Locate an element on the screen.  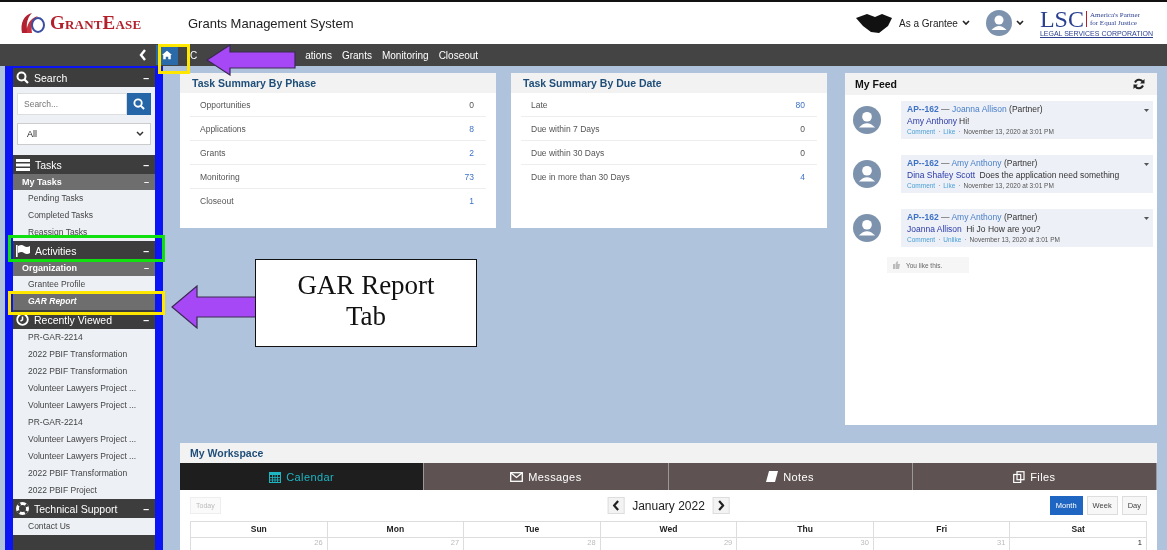
logo-text: GrantEase is located at coordinates (96, 23).